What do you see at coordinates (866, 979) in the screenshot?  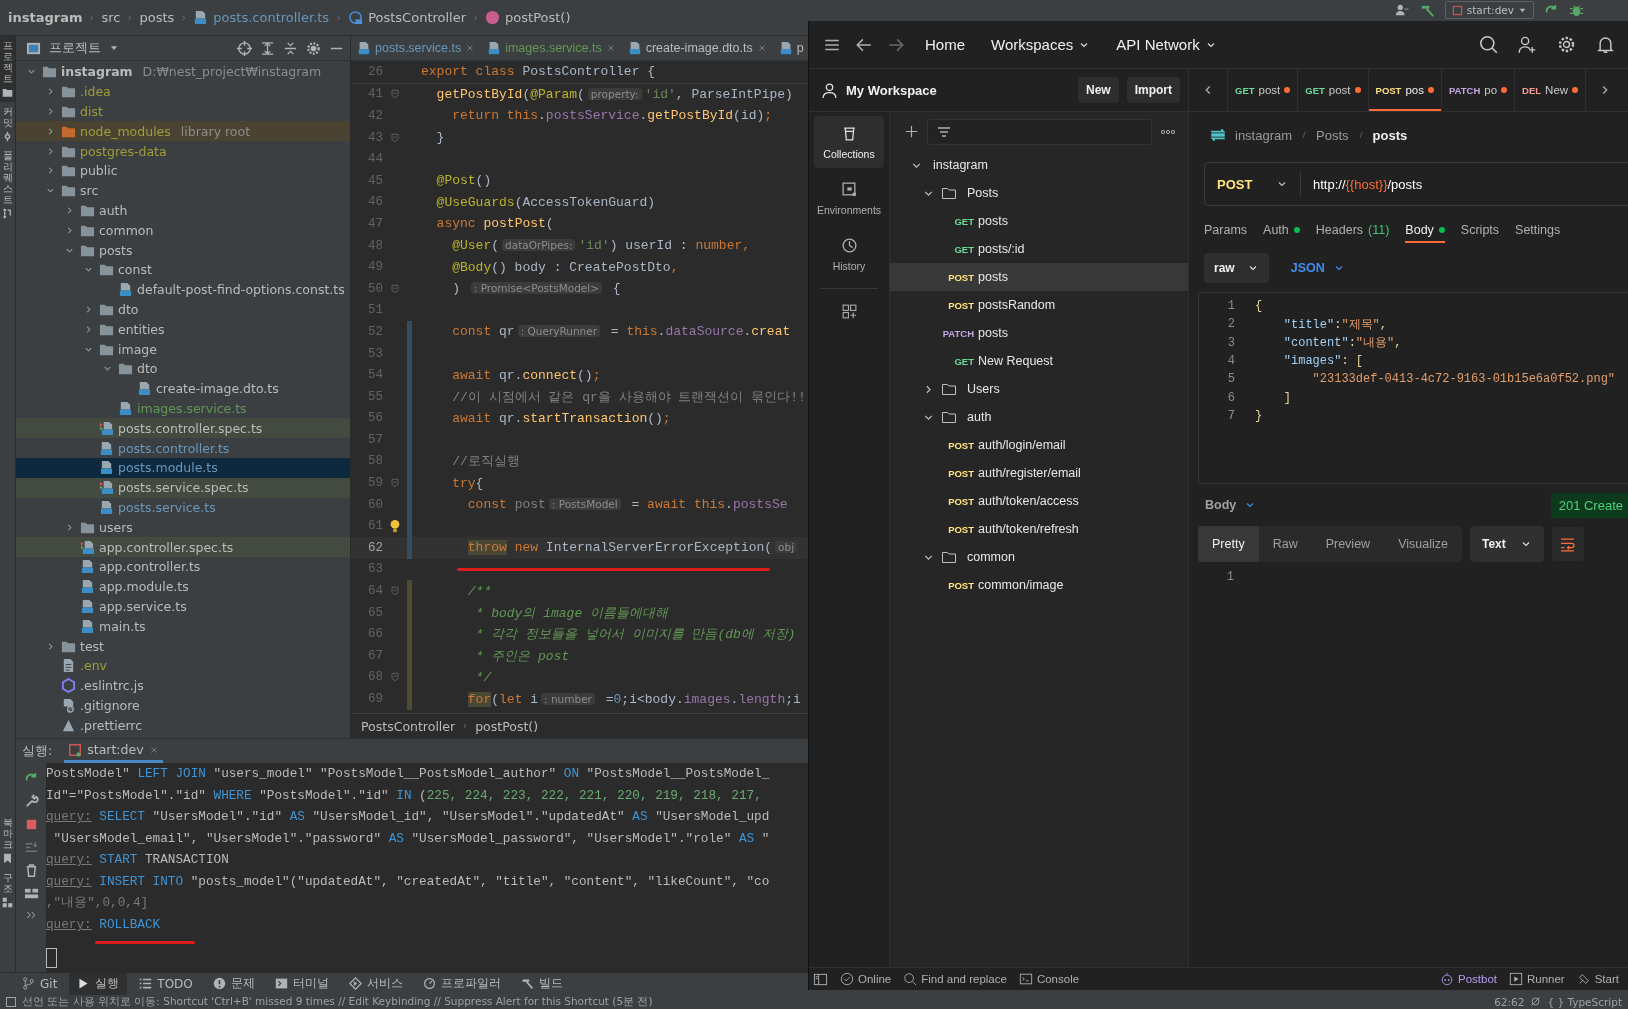 I see `status-item: Online` at bounding box center [866, 979].